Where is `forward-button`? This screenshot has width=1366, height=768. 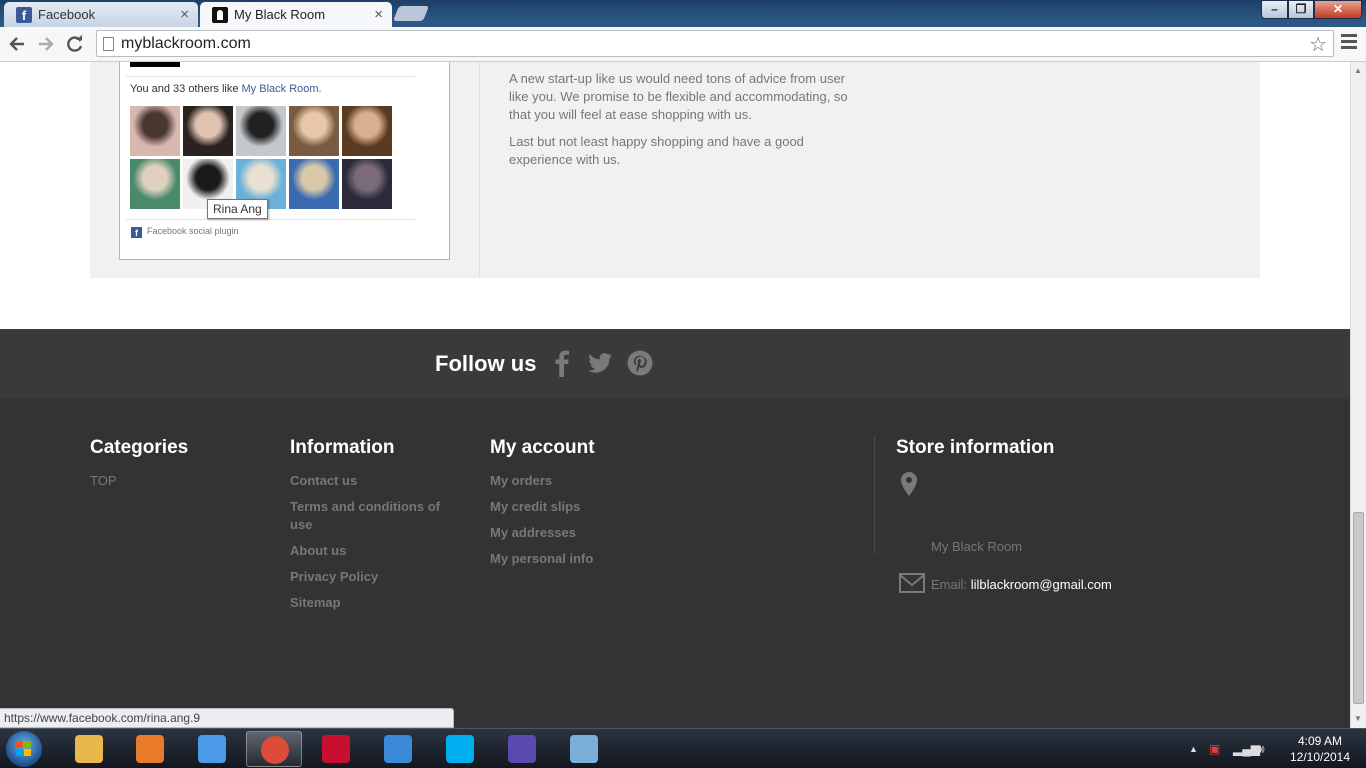
forward-button is located at coordinates (46, 44).